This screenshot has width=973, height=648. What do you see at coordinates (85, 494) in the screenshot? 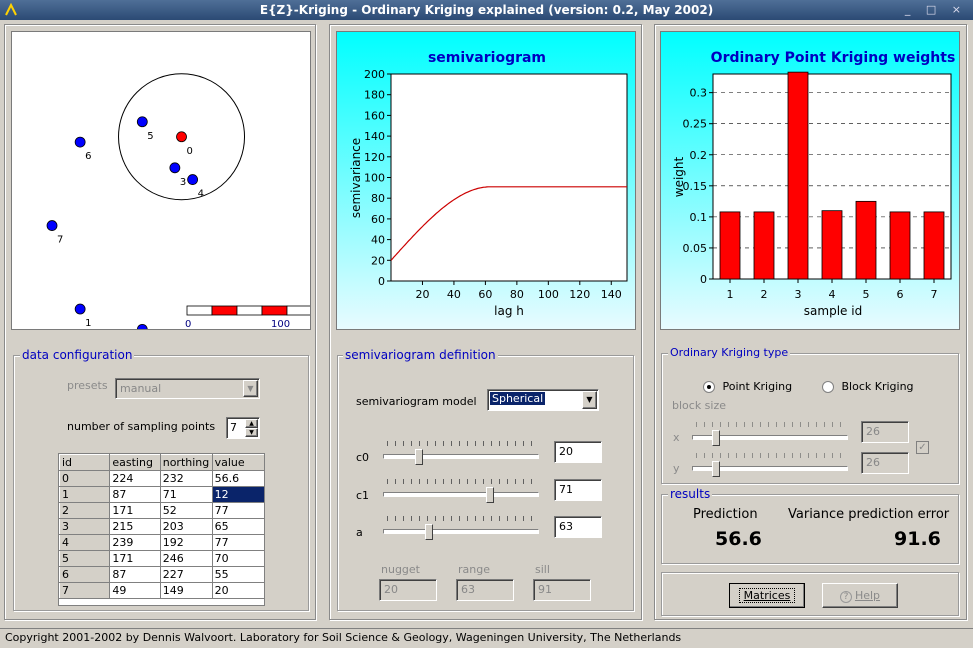
I see `table-cell: 1` at bounding box center [85, 494].